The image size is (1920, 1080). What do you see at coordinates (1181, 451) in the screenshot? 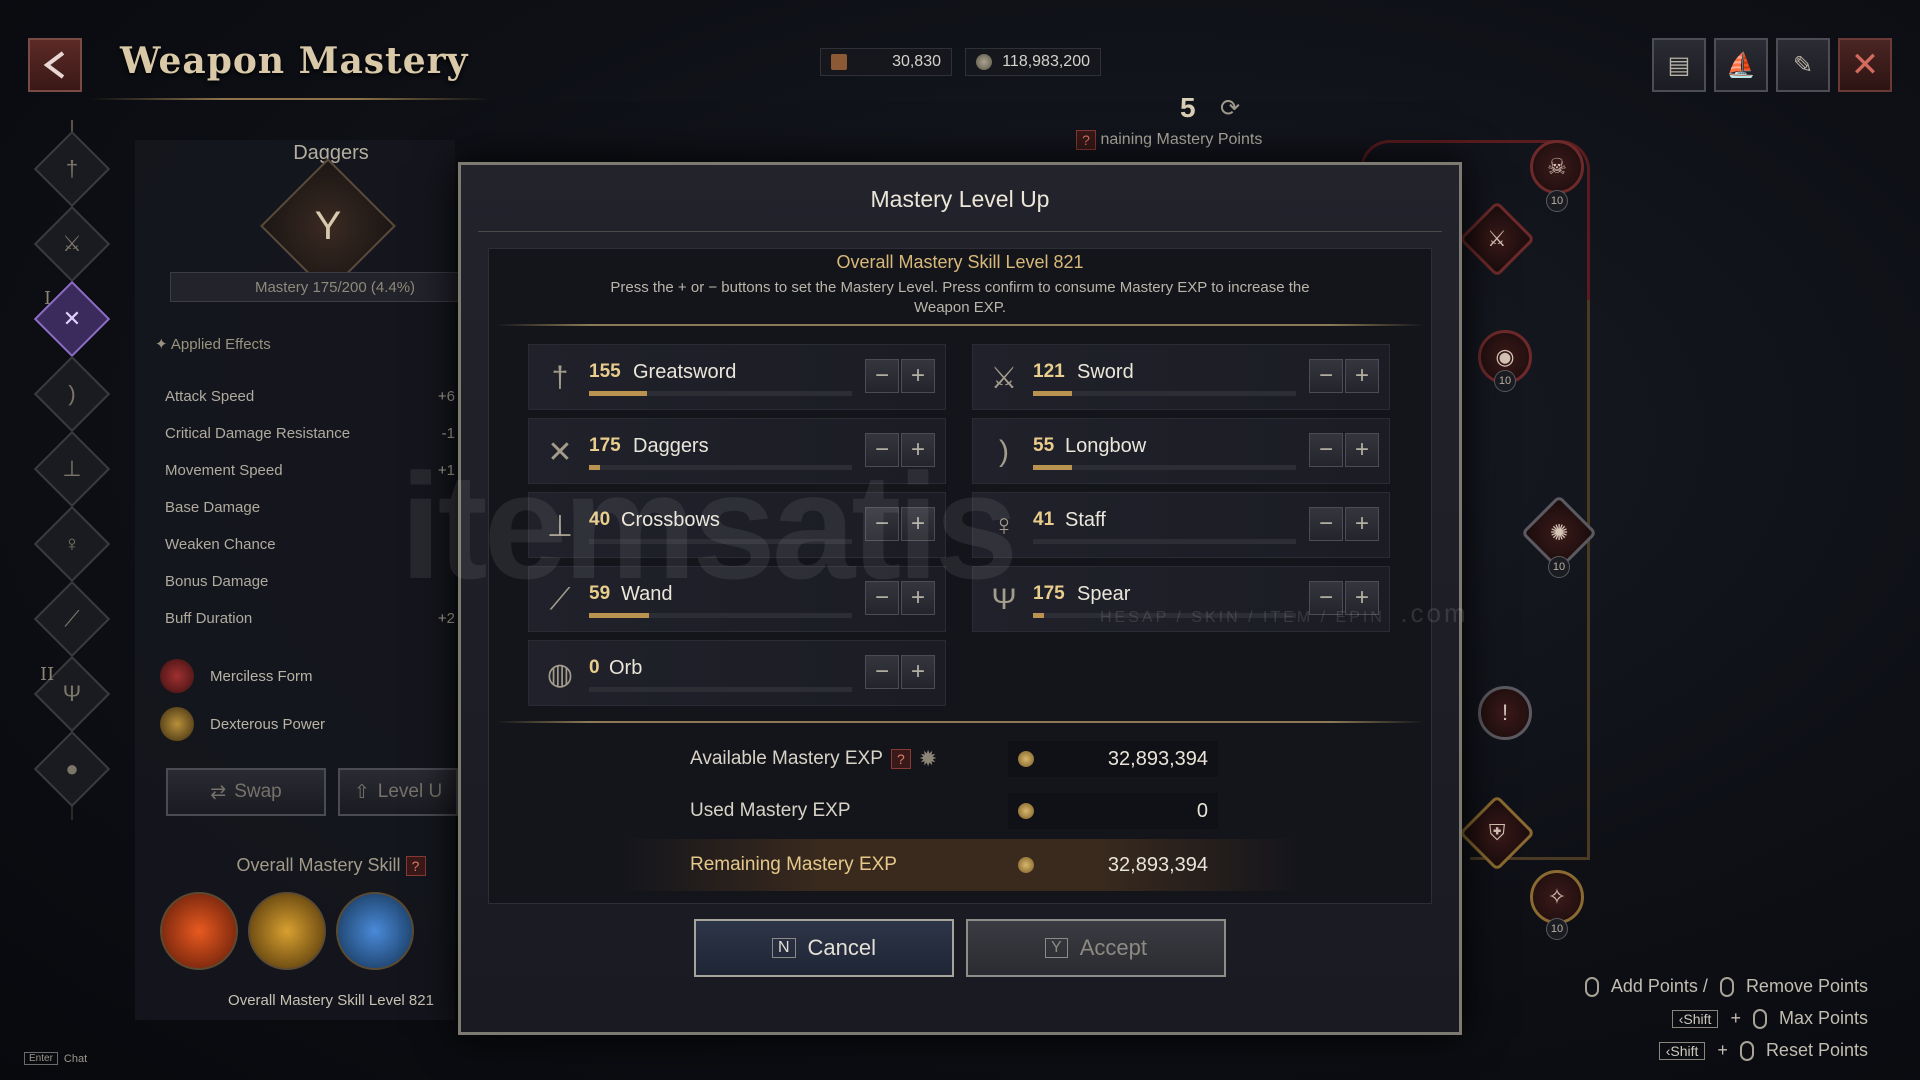
I see `weapon-card-longbow: ) 55 Longbow − +` at bounding box center [1181, 451].